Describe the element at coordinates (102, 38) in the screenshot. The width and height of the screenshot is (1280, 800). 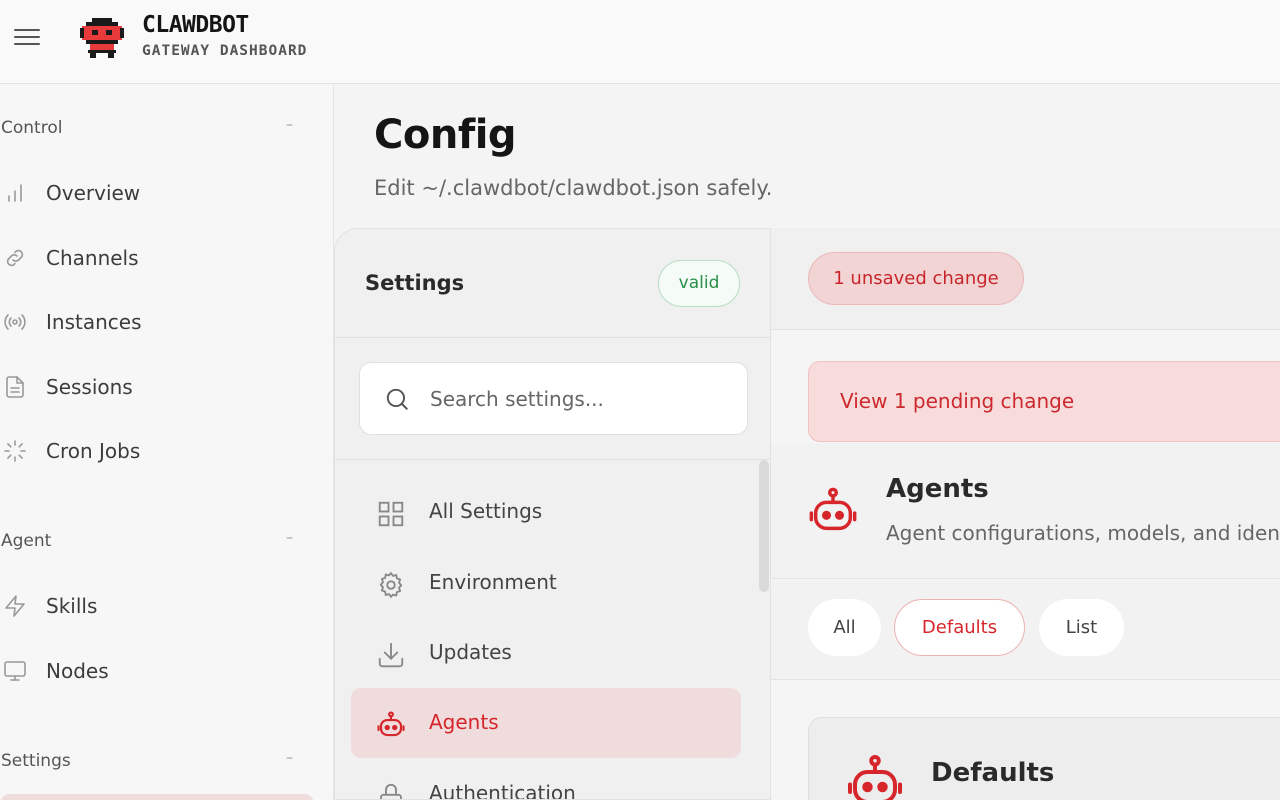
I see `clawdbot-logo` at that location.